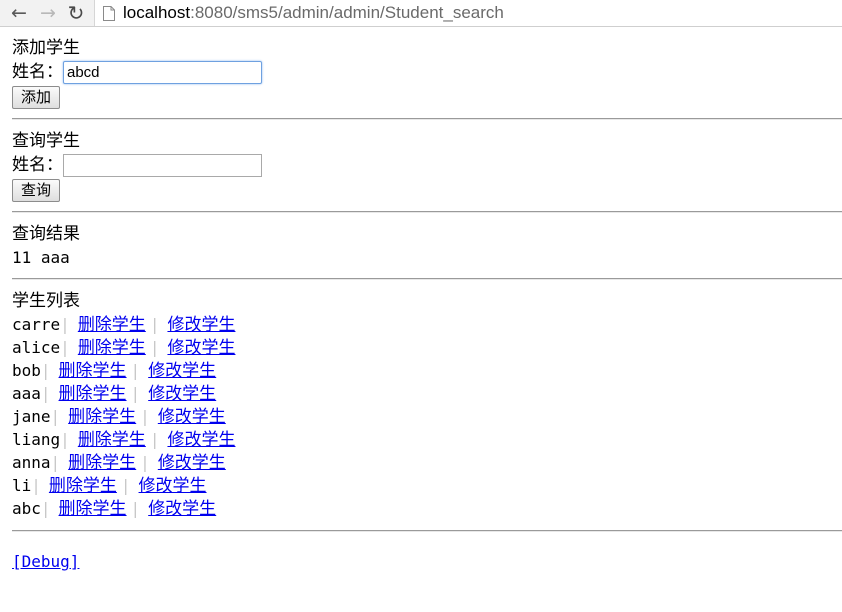  What do you see at coordinates (46, 301) in the screenshot?
I see `student-list-title: 学生列表` at bounding box center [46, 301].